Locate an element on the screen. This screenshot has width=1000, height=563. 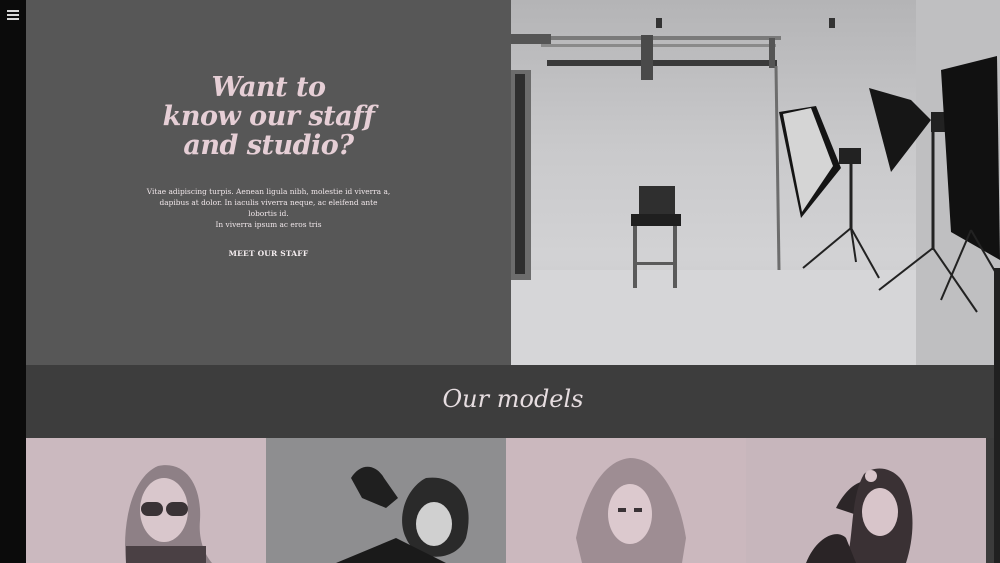
models-title: Our models is located at coordinates (513, 399).